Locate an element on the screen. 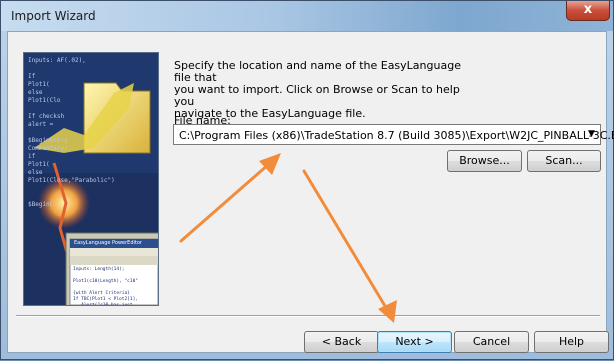  annotation-arrow-to-filename is located at coordinates (230, 198).